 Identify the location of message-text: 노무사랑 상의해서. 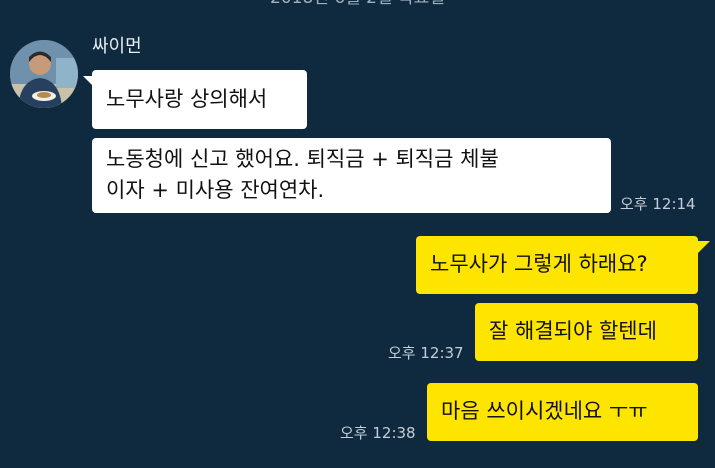
(187, 99).